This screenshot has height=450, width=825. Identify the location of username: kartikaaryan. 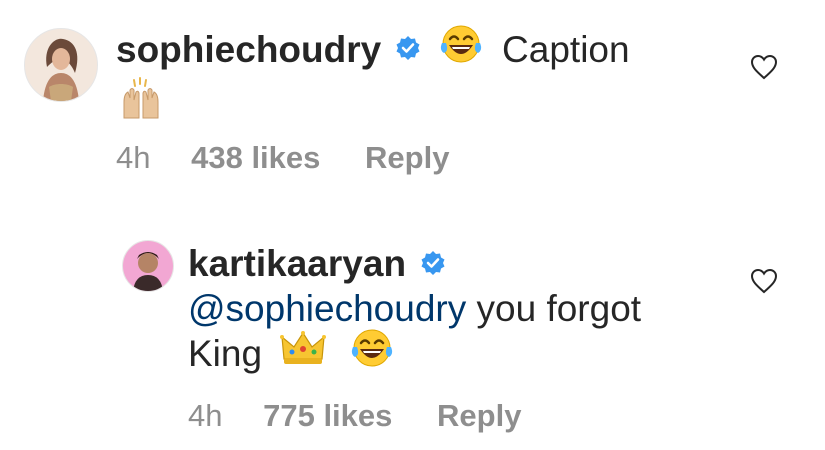
(297, 263).